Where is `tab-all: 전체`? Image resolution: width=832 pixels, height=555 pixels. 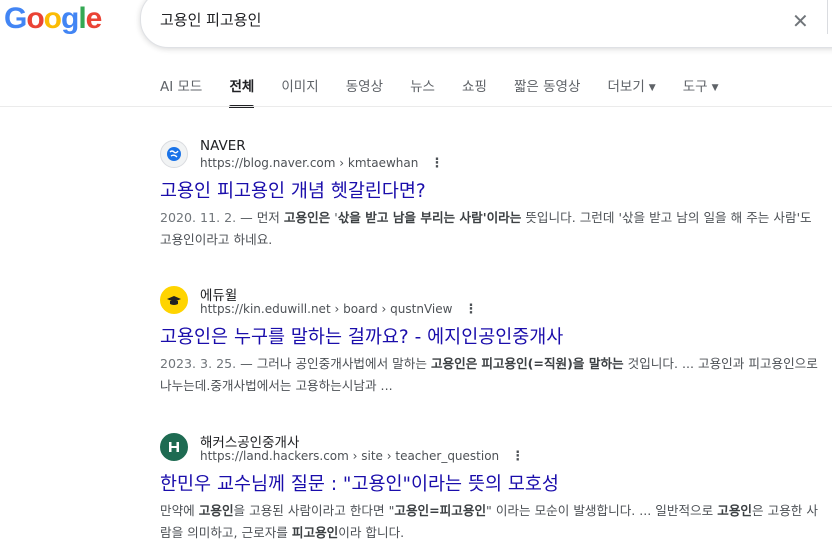 tab-all: 전체 is located at coordinates (241, 93).